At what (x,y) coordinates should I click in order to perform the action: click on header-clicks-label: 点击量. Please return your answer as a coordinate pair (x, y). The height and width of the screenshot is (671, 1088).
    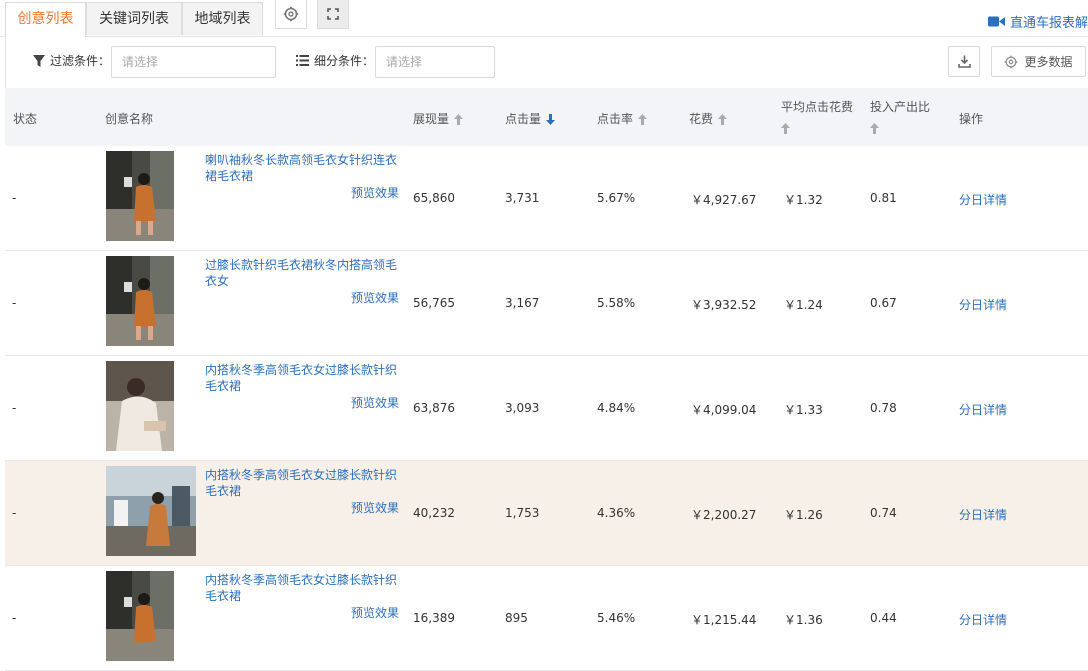
    Looking at the image, I should click on (523, 119).